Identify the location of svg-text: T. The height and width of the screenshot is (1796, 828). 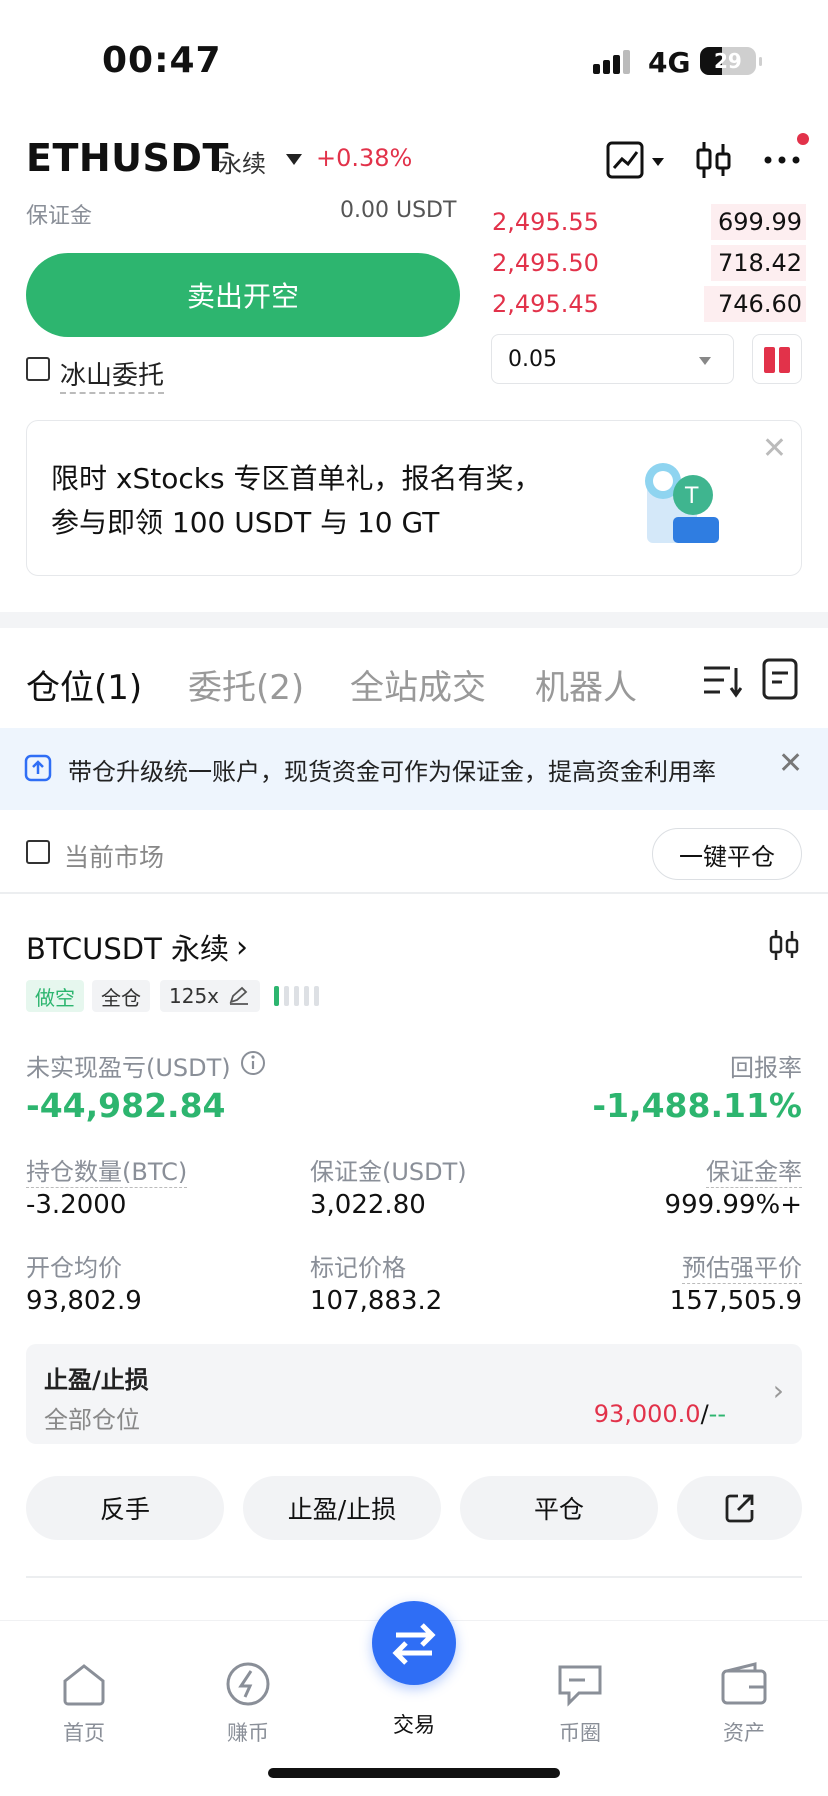
(691, 496).